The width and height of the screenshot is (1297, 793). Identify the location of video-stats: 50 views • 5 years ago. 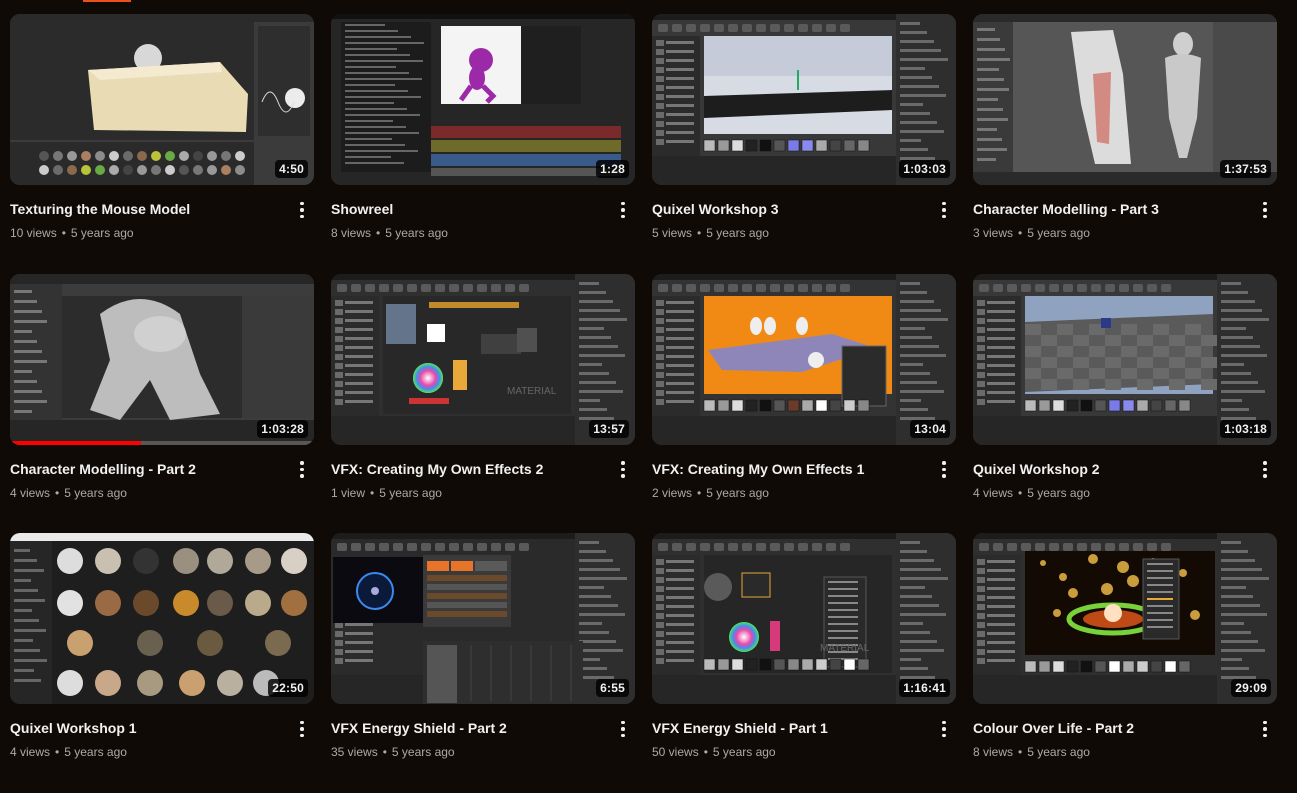
(789, 752).